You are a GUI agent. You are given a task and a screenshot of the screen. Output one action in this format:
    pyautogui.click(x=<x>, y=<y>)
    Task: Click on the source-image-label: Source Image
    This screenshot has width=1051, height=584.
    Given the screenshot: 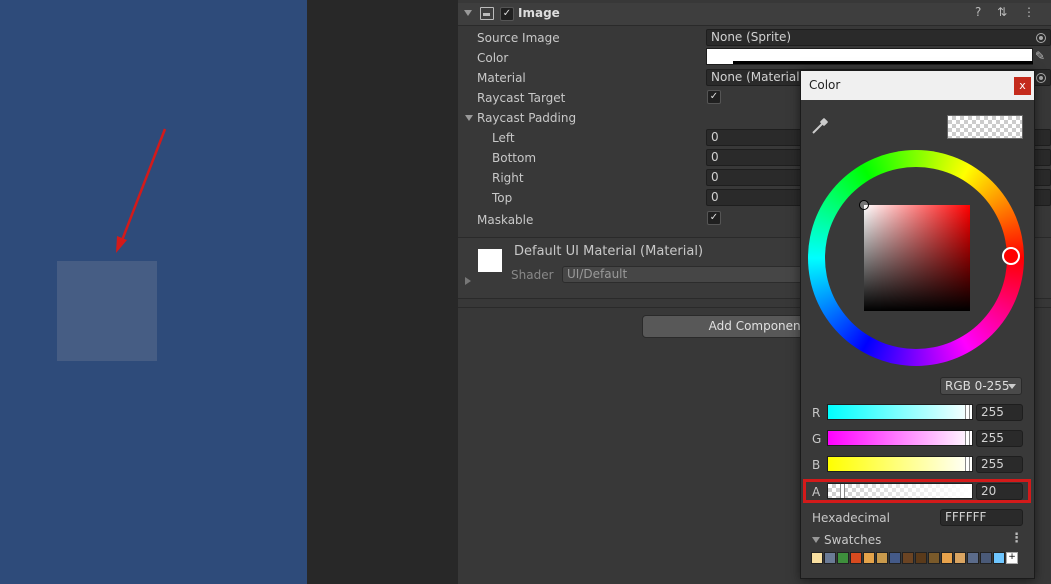 What is the action you would take?
    pyautogui.click(x=518, y=38)
    